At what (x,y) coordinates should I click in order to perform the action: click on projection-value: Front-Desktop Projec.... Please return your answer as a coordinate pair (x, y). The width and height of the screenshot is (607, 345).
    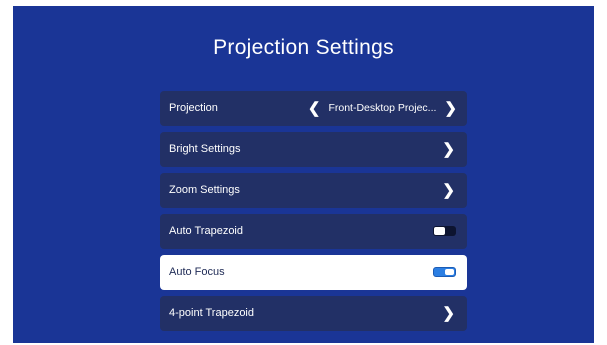
    Looking at the image, I should click on (382, 108).